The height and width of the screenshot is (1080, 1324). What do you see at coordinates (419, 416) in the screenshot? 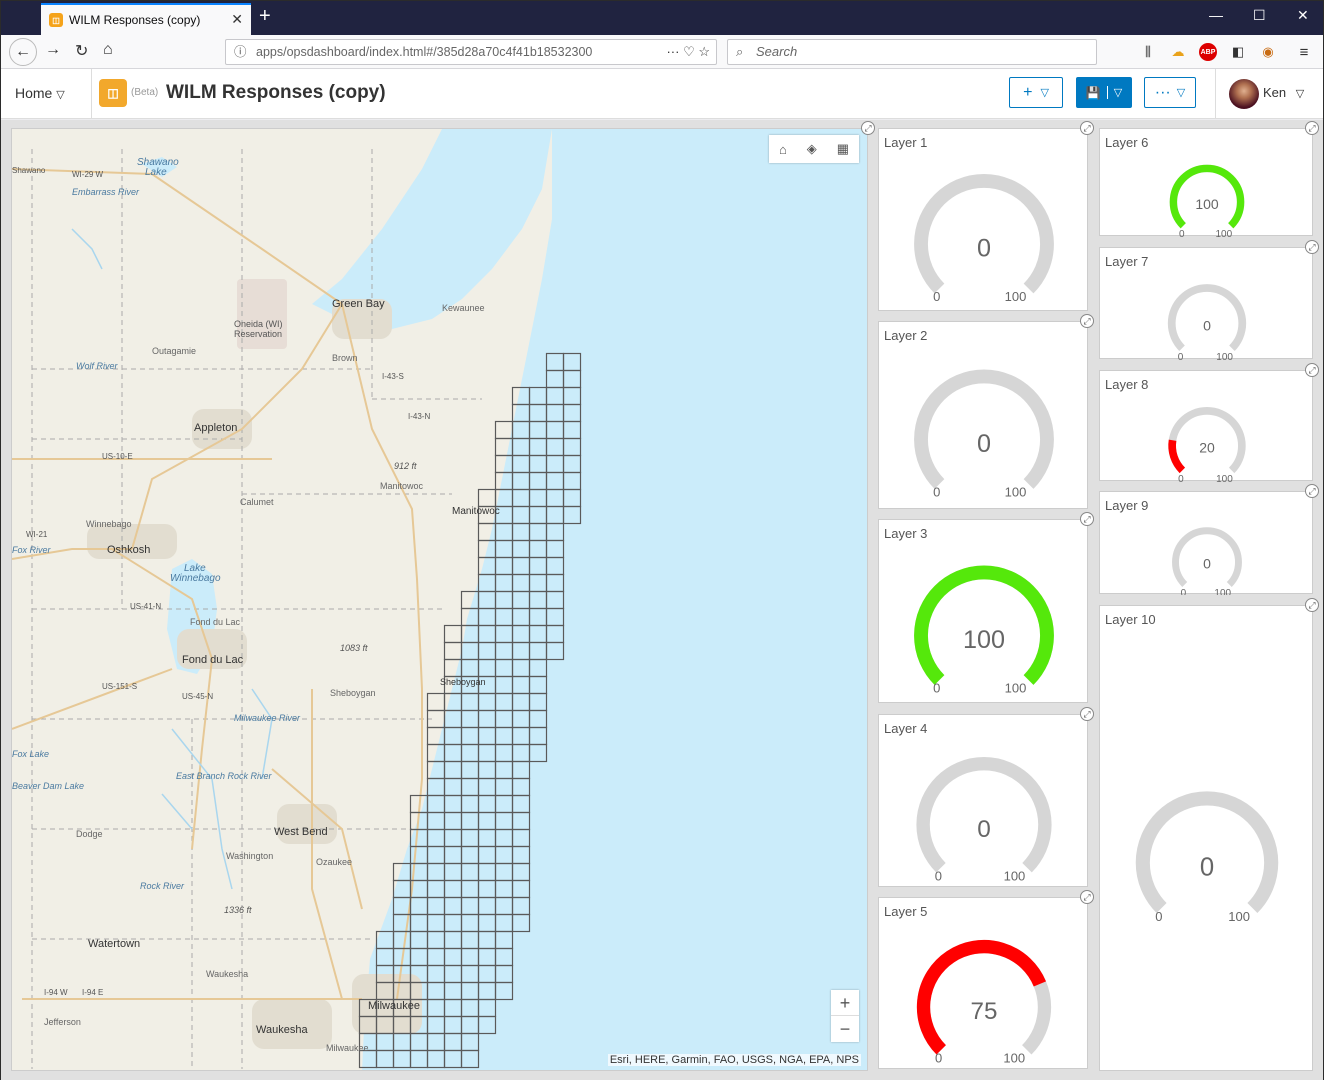
I see `map-label-i43n: I-43-N` at bounding box center [419, 416].